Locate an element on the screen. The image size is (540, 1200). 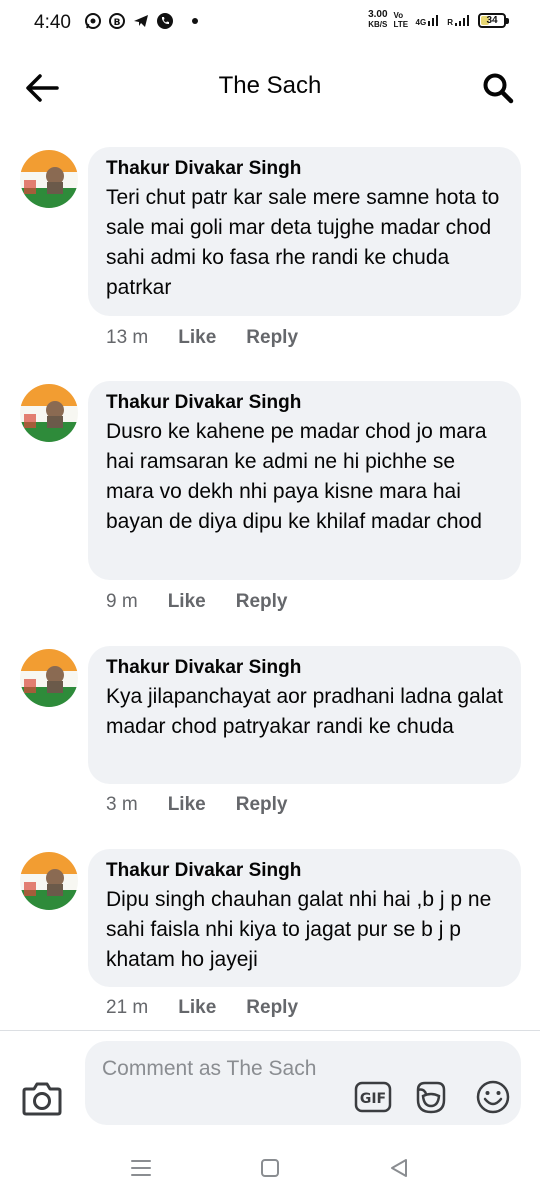
emoji-icon is located at coordinates (493, 1097).